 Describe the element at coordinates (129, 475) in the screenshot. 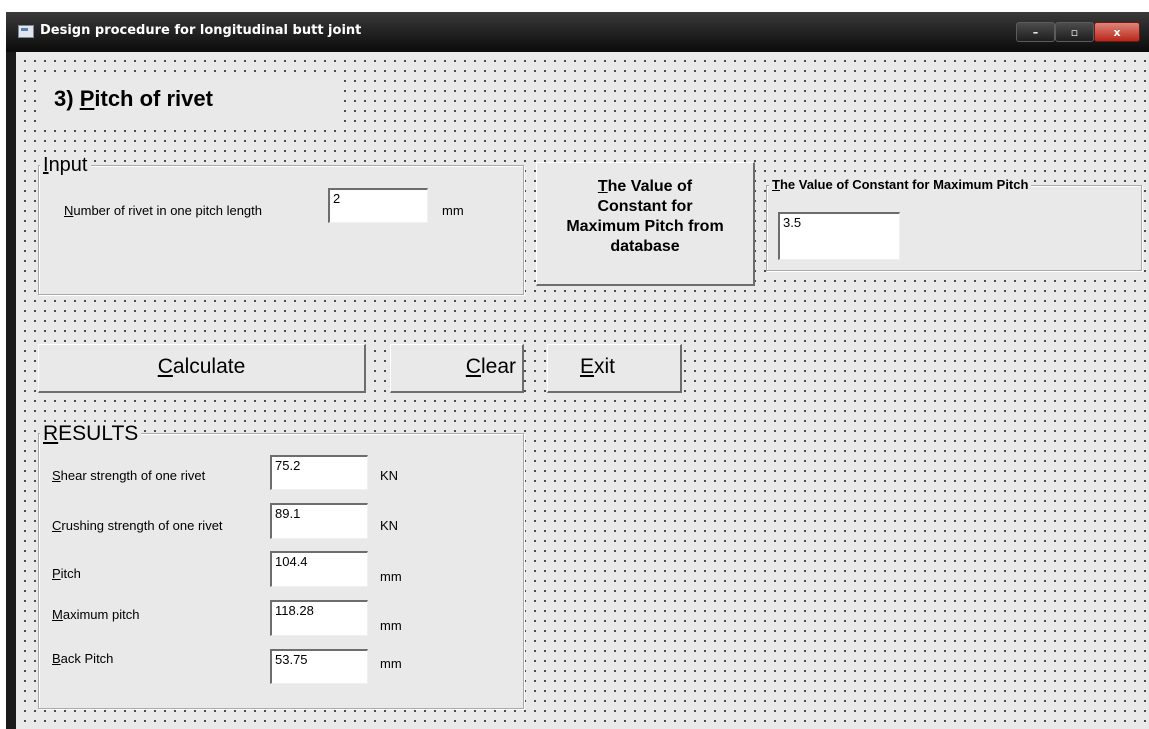

I see `shear-strength-label: Shear strength of one rivet` at that location.